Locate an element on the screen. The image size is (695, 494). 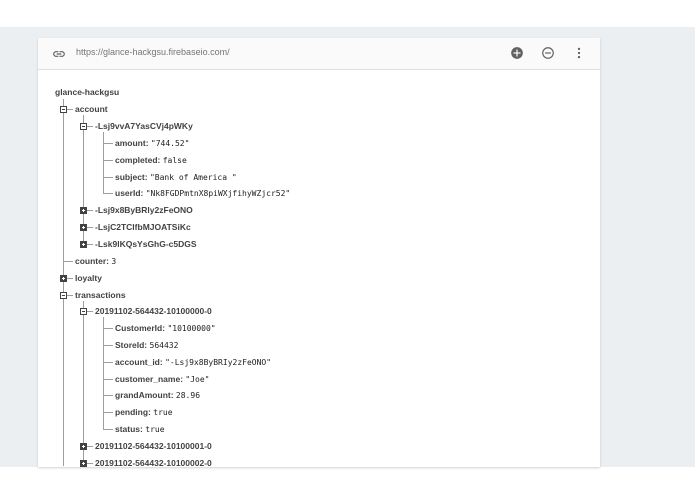
tree-node-transaction: 20191102-564432-10100001-0 is located at coordinates (153, 446).